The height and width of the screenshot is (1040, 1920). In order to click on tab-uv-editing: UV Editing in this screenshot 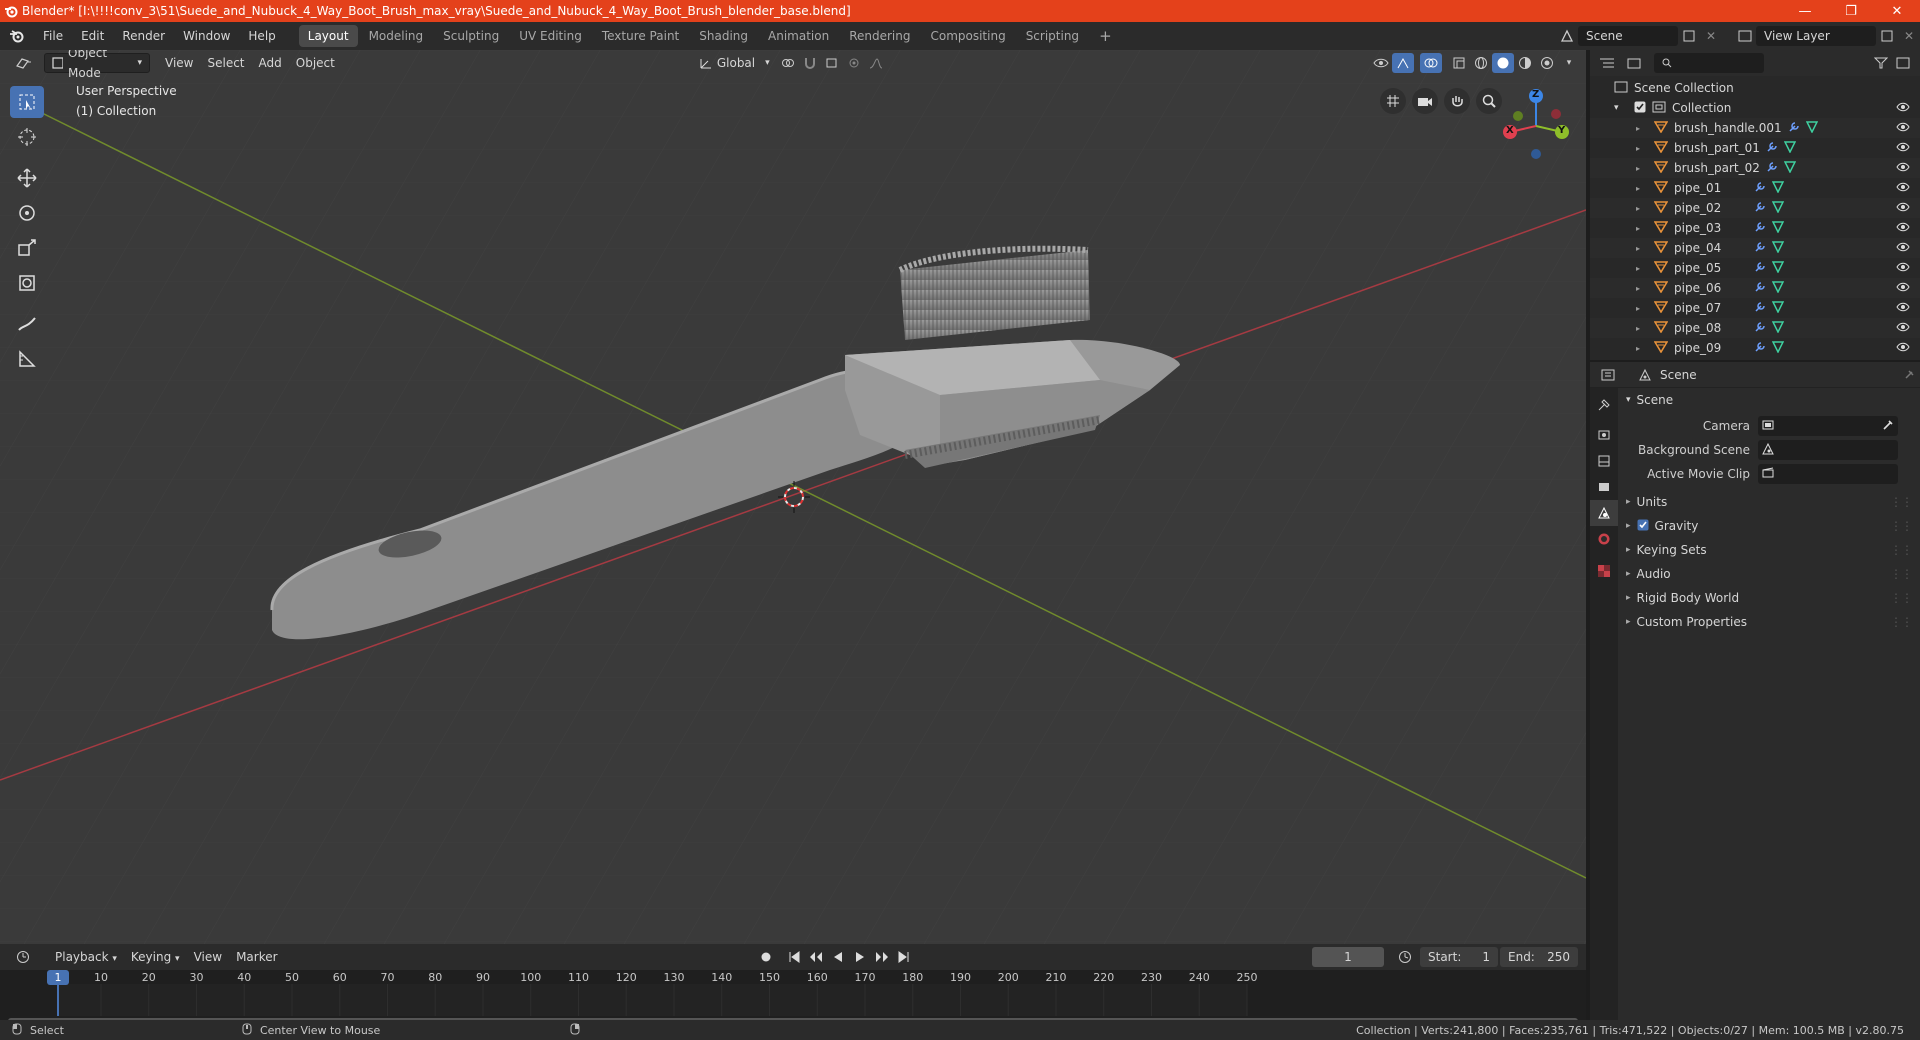, I will do `click(550, 36)`.